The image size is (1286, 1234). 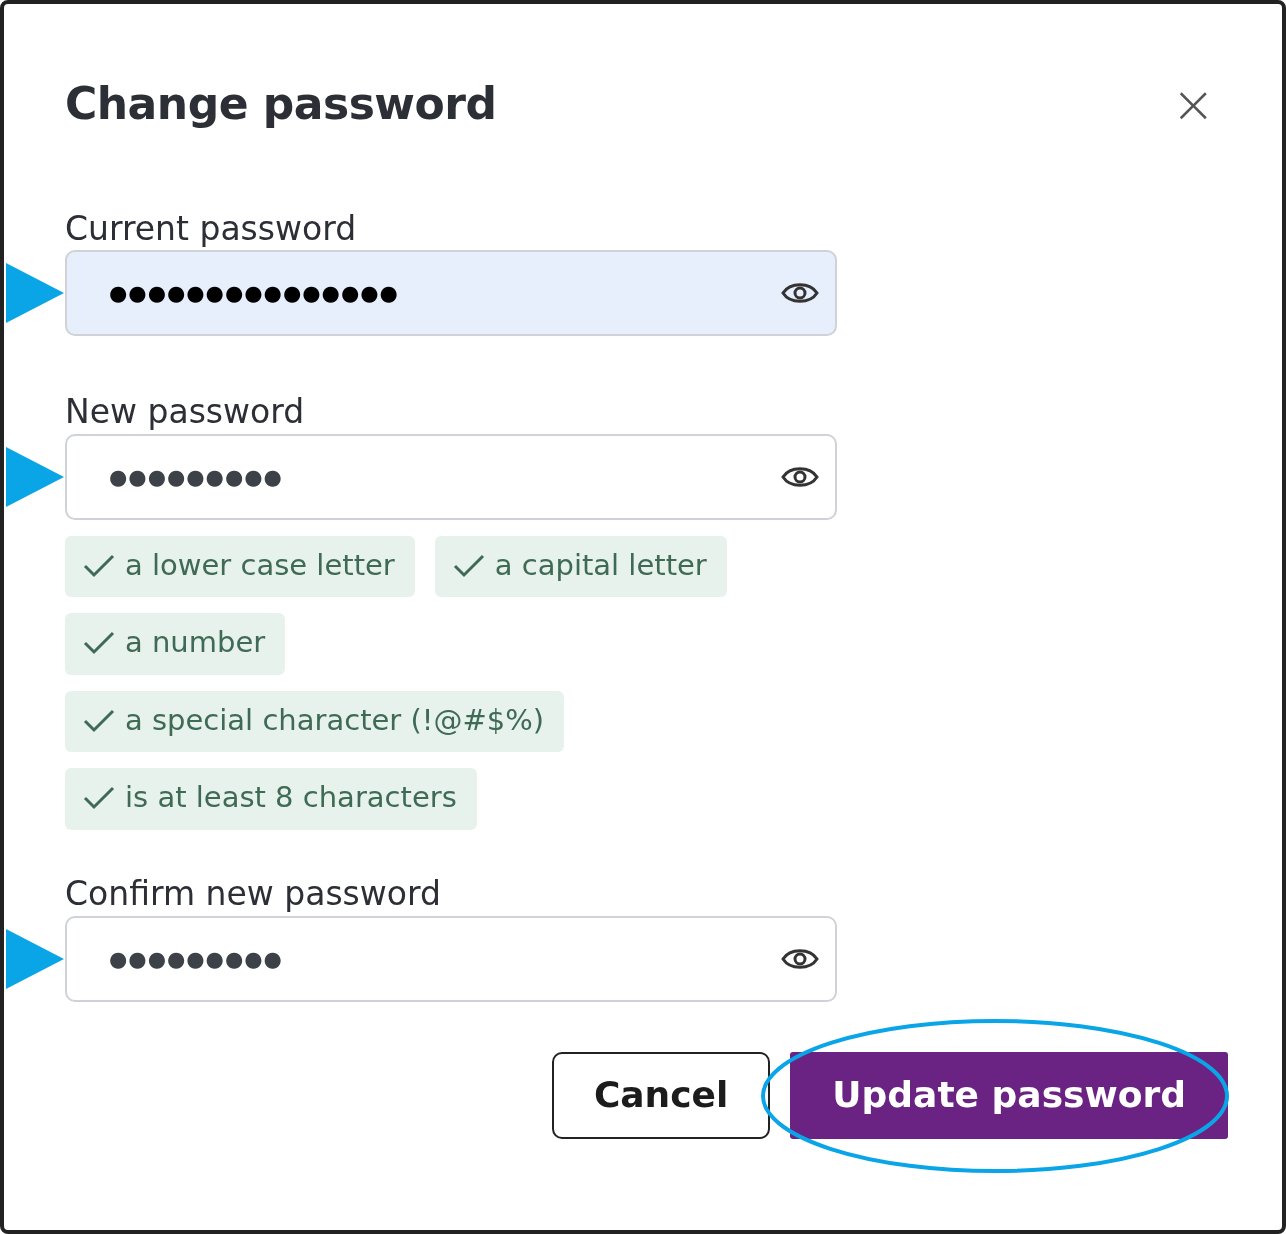 What do you see at coordinates (451, 293) in the screenshot?
I see `password-field: ●●●●●●●●●●●●●●●` at bounding box center [451, 293].